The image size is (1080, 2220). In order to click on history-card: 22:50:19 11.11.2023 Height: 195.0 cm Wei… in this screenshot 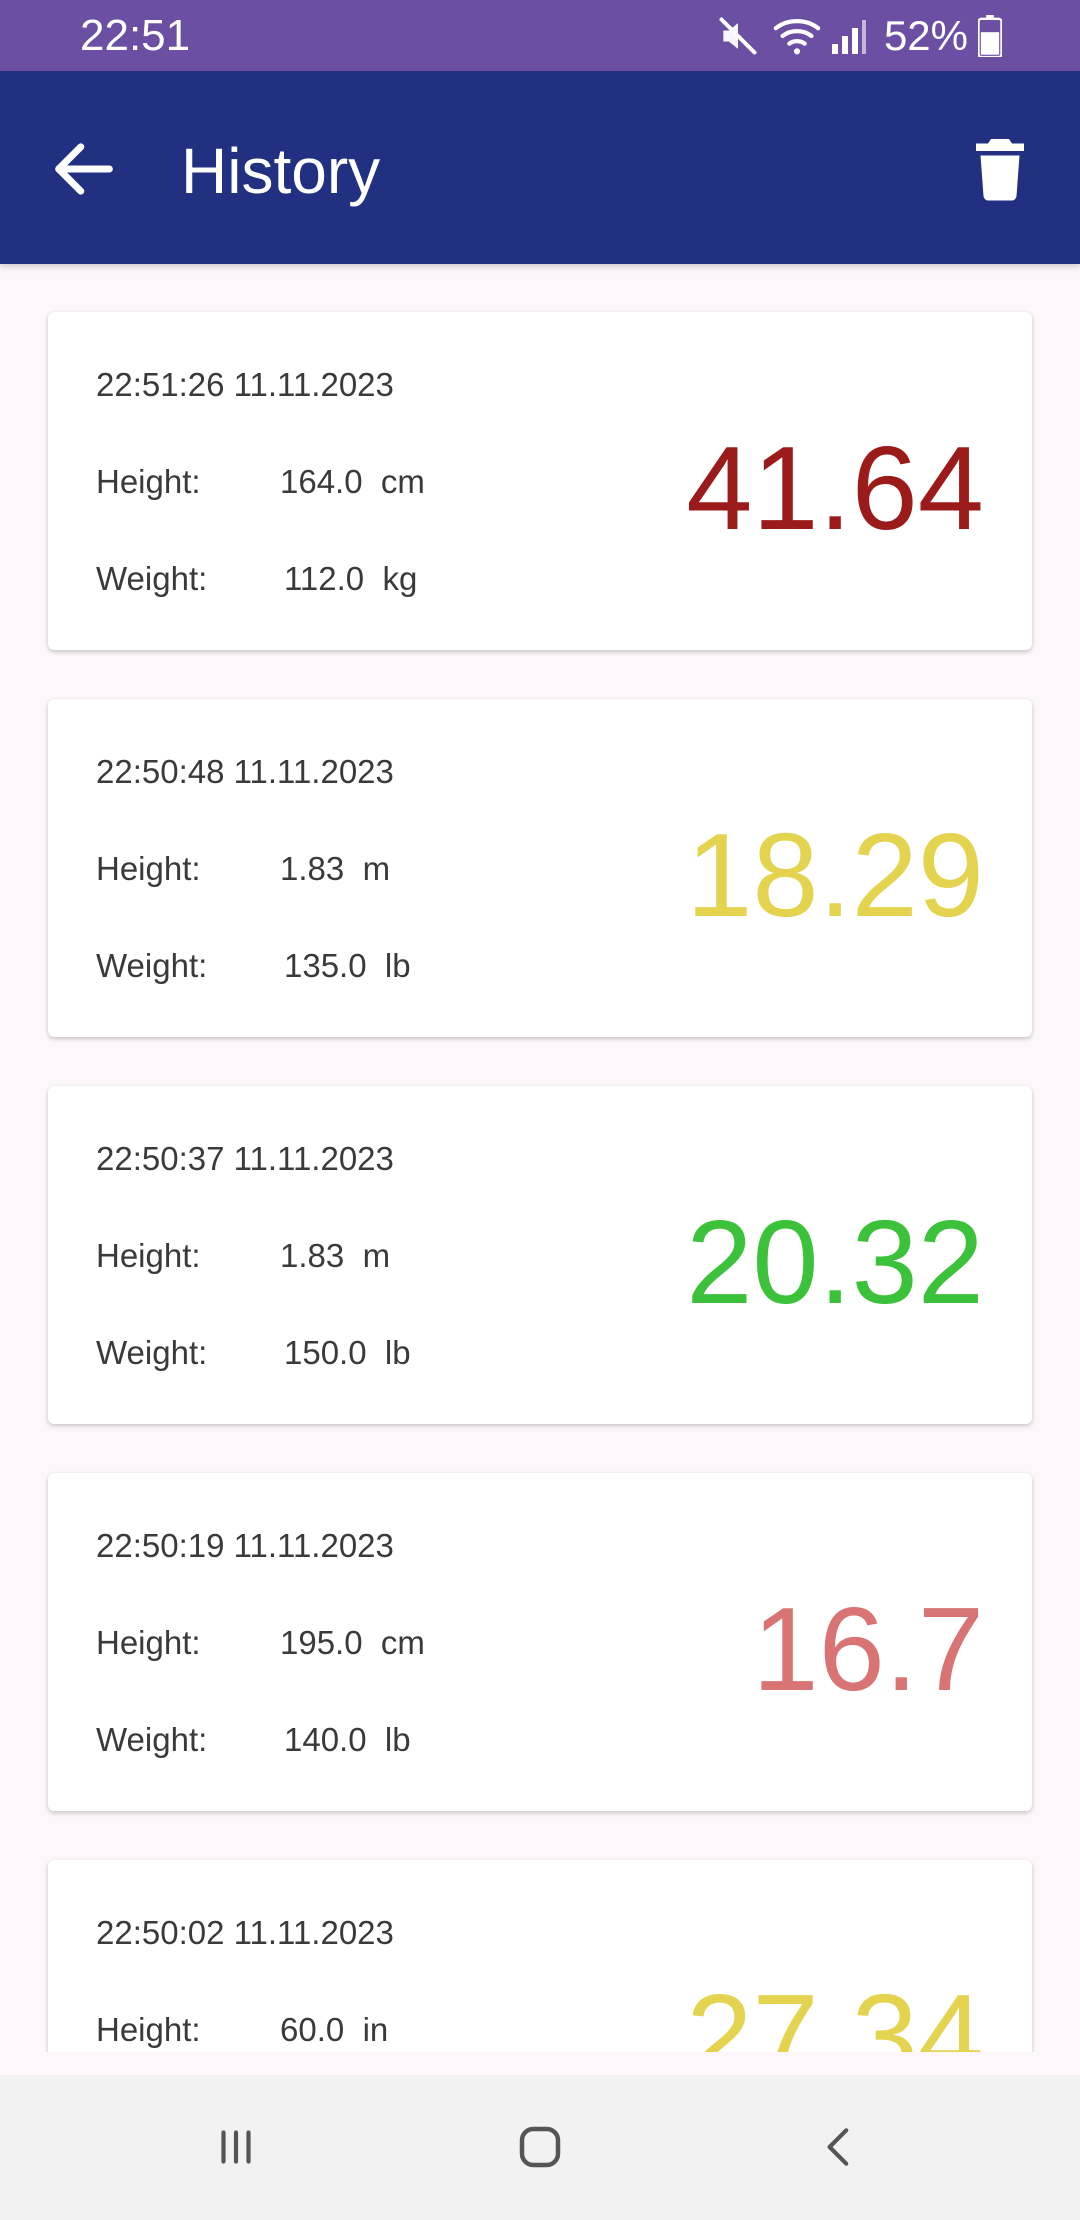, I will do `click(540, 1642)`.